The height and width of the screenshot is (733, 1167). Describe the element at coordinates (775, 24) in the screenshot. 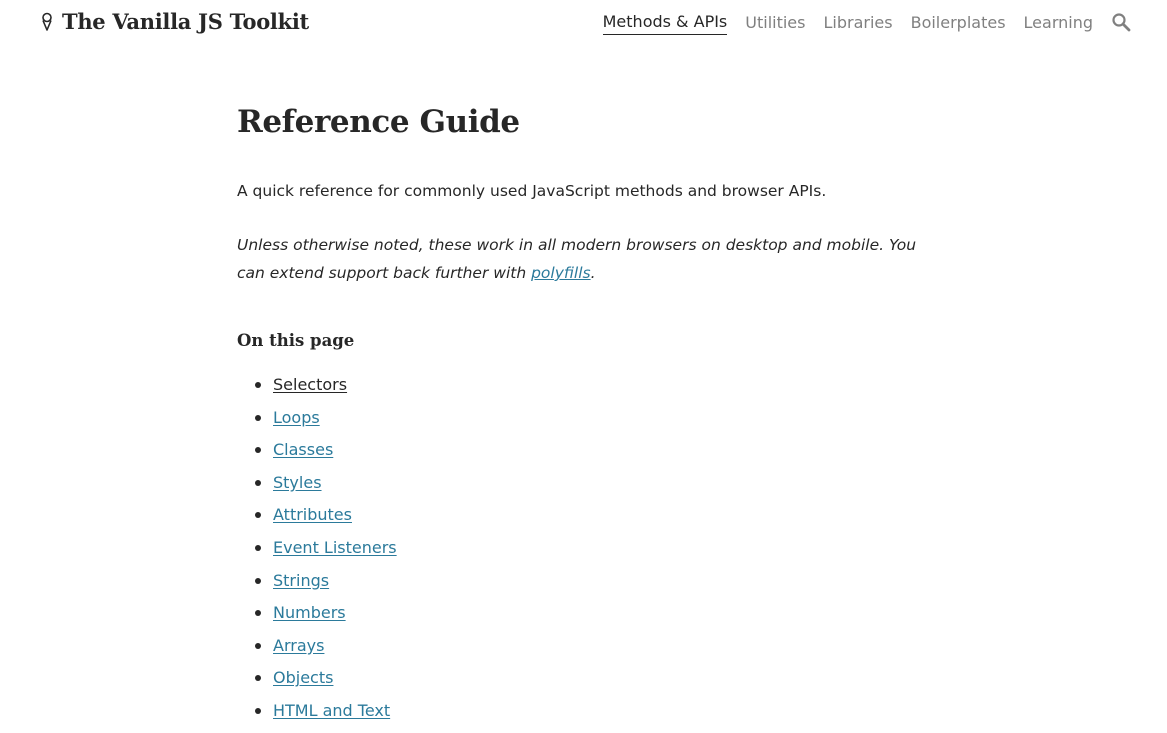

I see `nav-utilities: Utilities` at that location.